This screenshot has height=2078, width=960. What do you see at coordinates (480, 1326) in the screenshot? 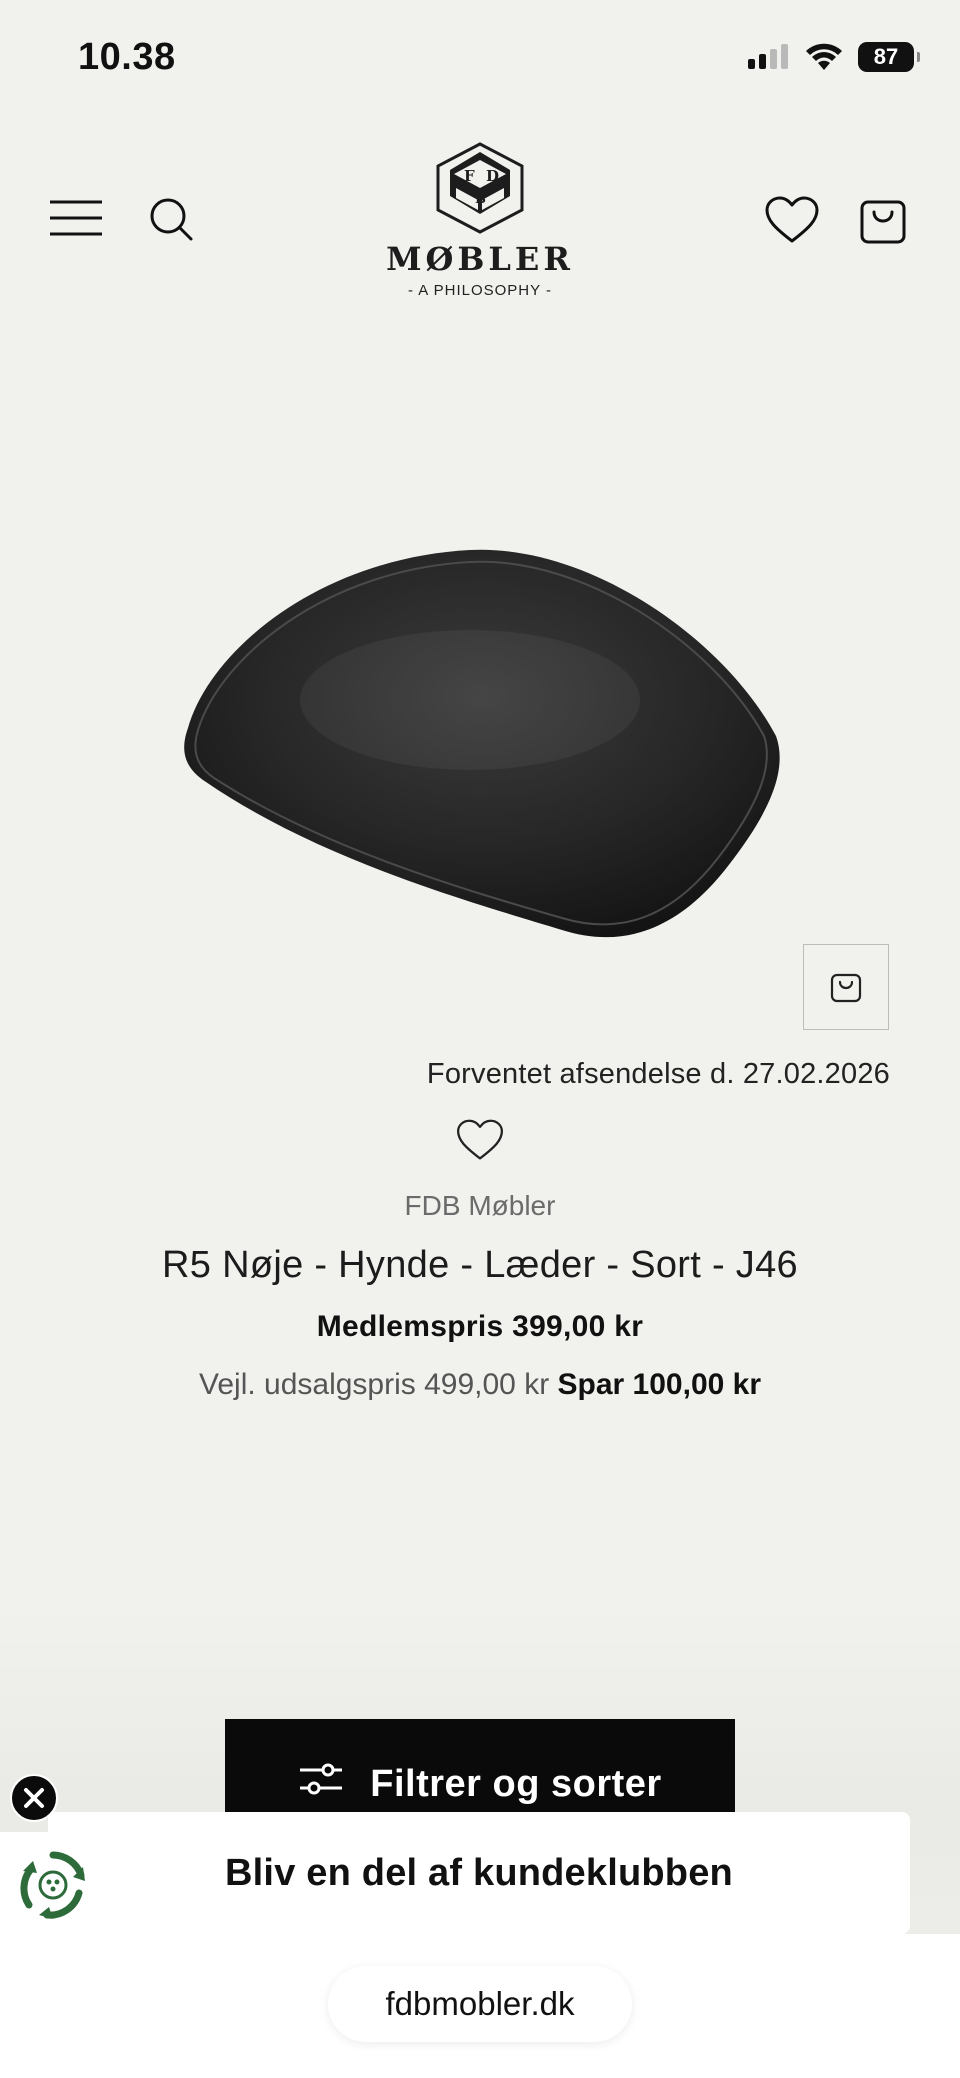
I see `member-price: Medlemspris 399,00 kr` at bounding box center [480, 1326].